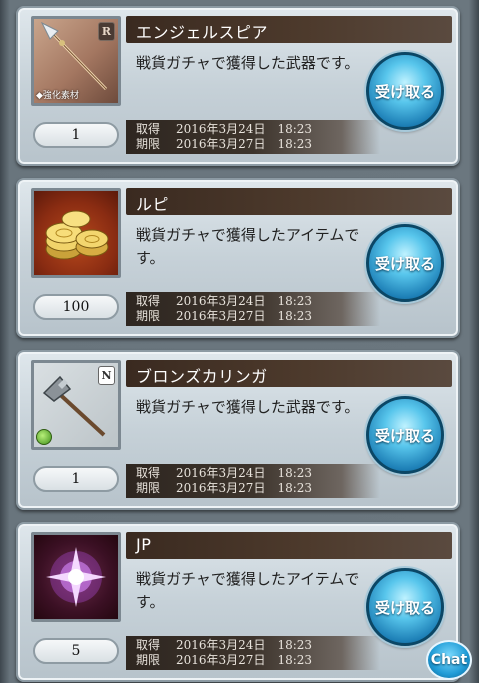 Image resolution: width=479 pixels, height=683 pixels. What do you see at coordinates (76, 61) in the screenshot?
I see `item-thumbnail: R ◆強化素材` at bounding box center [76, 61].